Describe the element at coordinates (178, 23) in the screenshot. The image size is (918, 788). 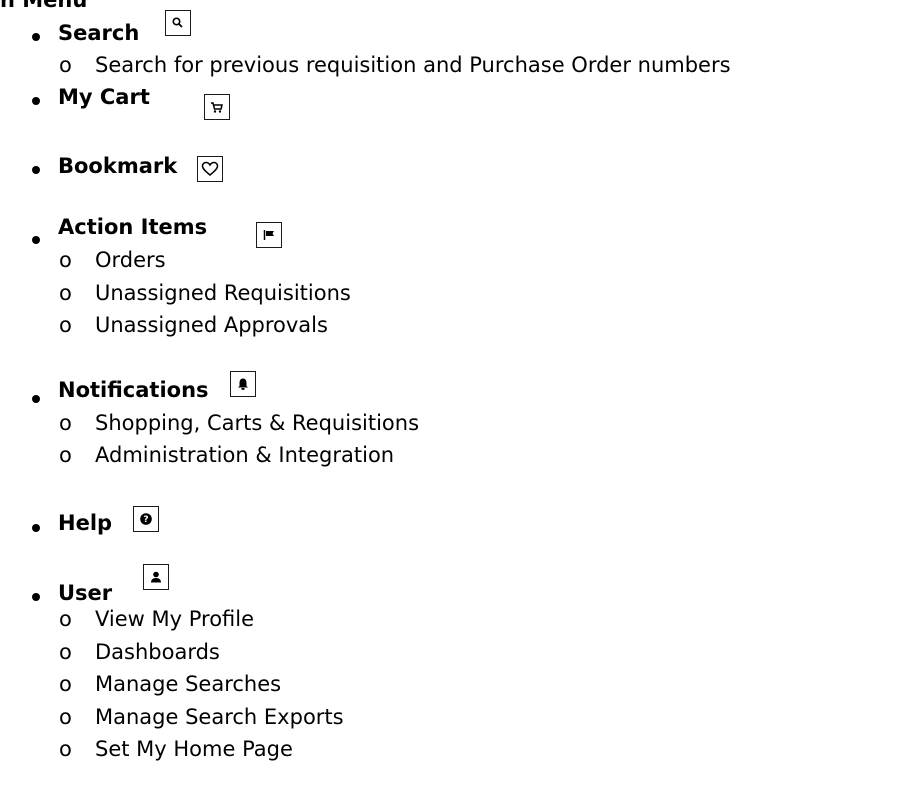
I see `search-icon` at that location.